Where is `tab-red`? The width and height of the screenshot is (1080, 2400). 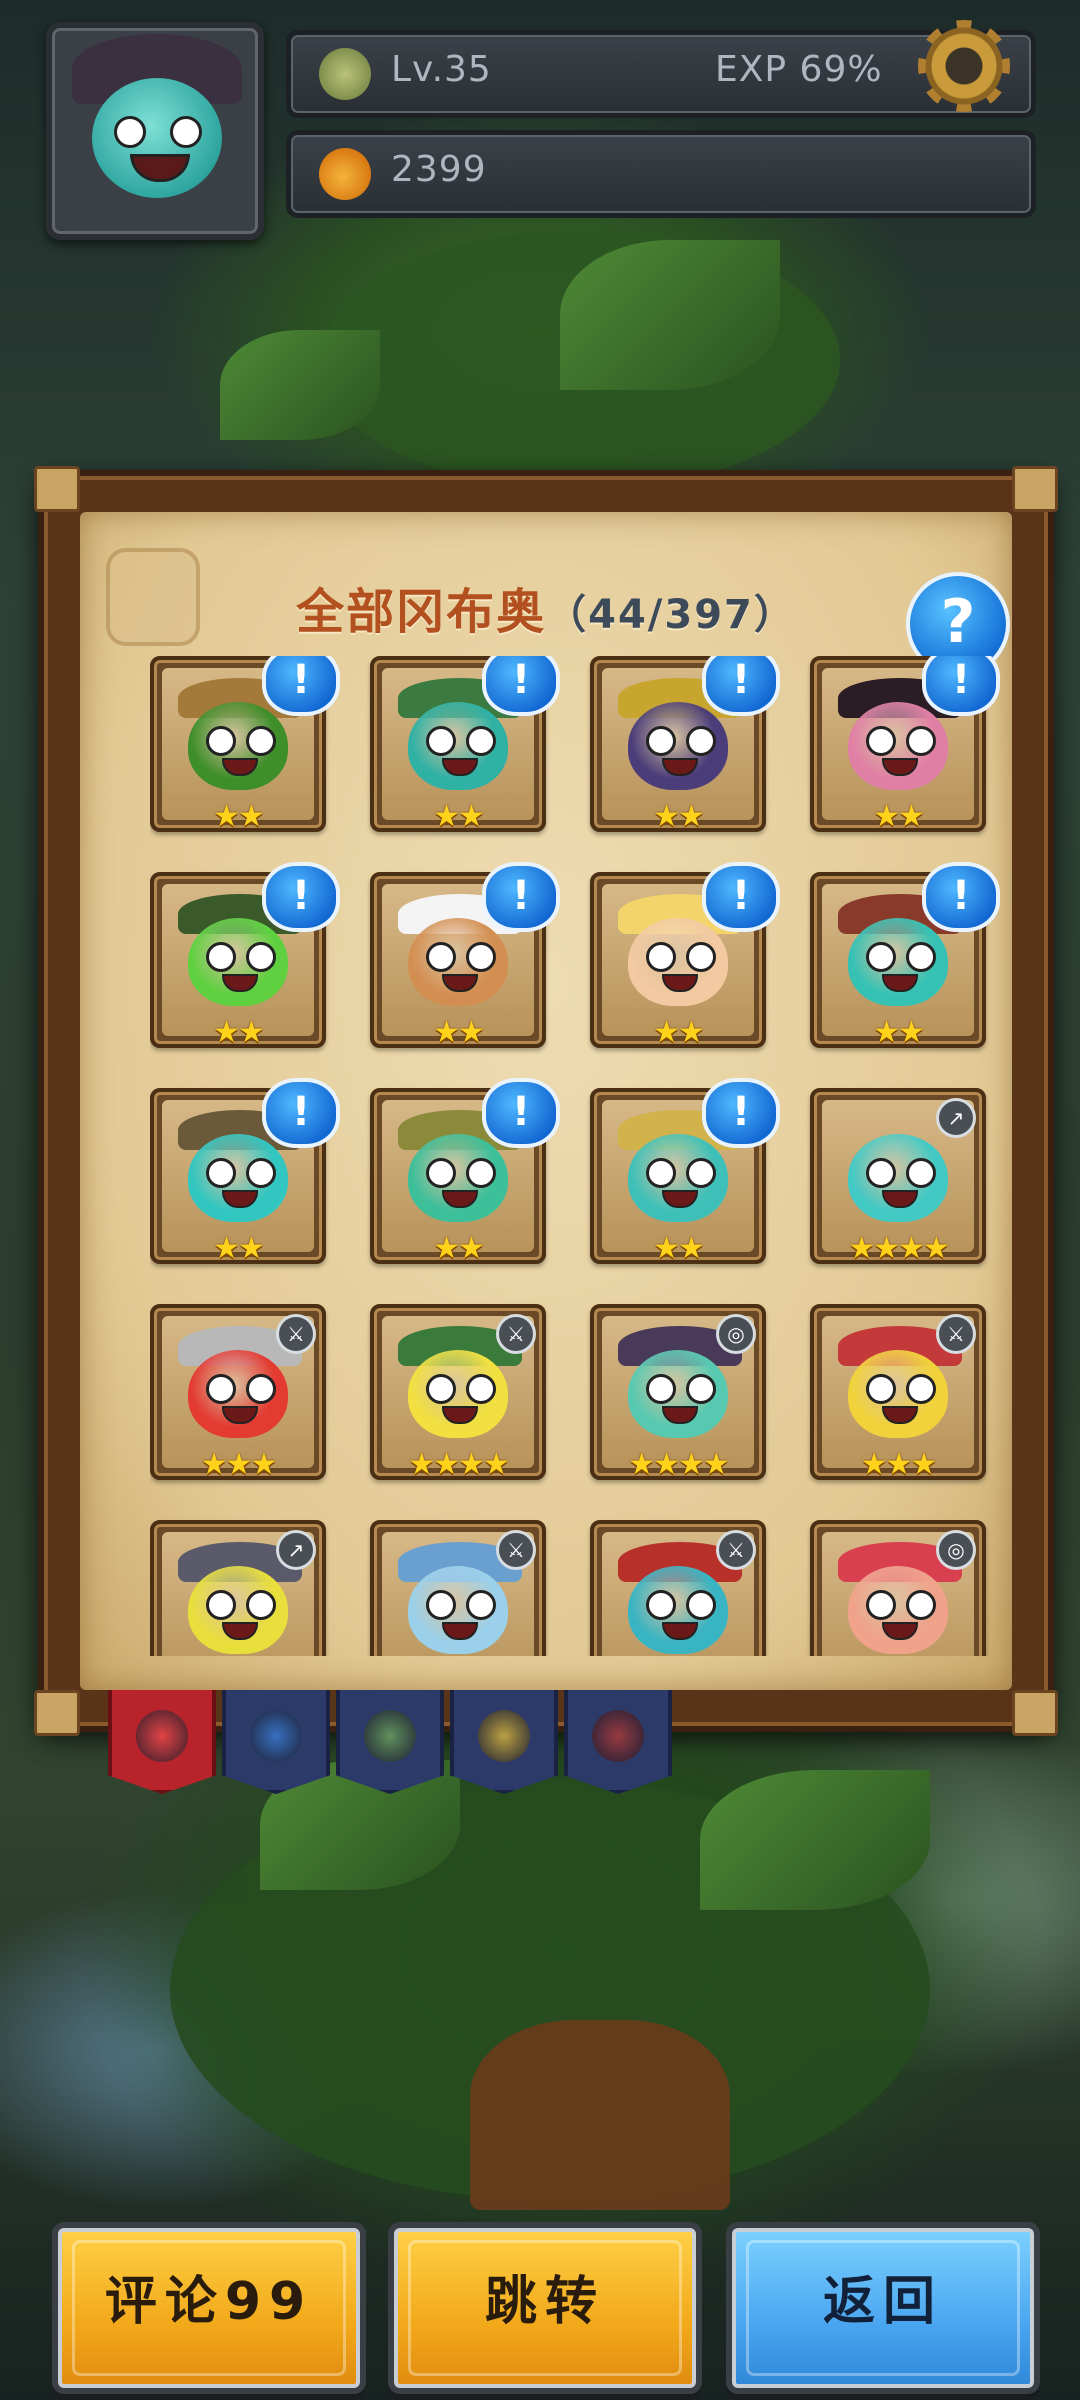
tab-red is located at coordinates (618, 1742).